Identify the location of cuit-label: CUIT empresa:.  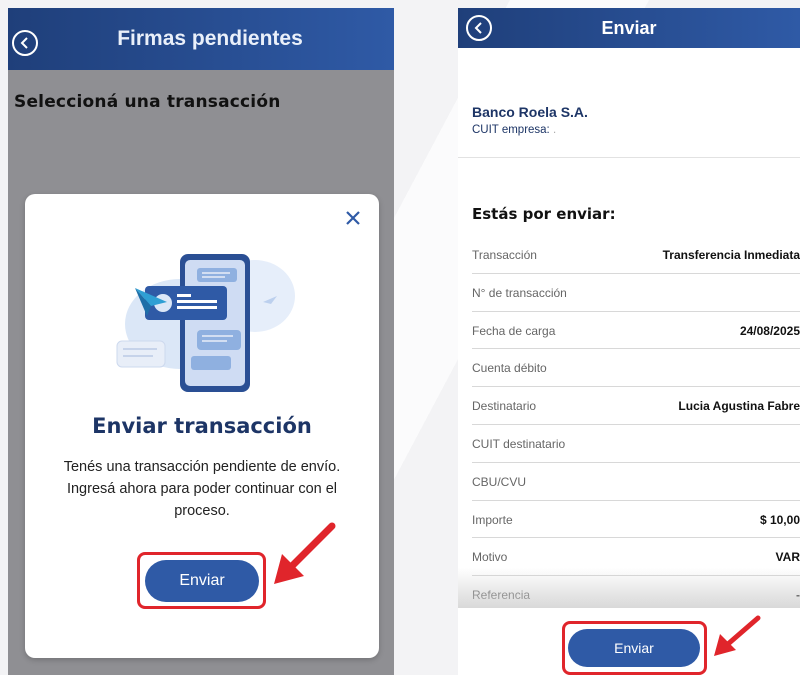
(511, 130).